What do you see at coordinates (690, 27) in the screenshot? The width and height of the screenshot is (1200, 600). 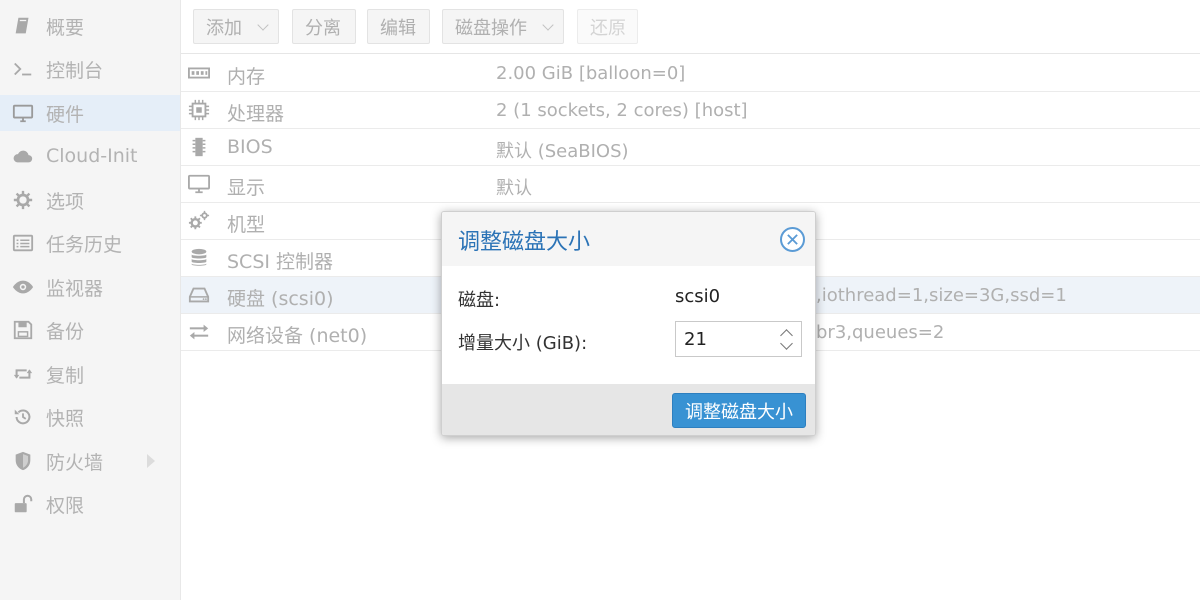 I see `toolbar: 添加 分离 编辑 磁盘操作 还原` at bounding box center [690, 27].